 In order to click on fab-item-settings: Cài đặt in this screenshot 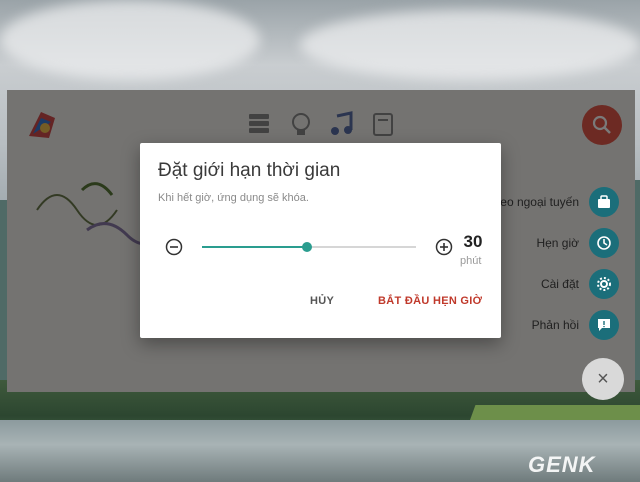, I will do `click(580, 284)`.